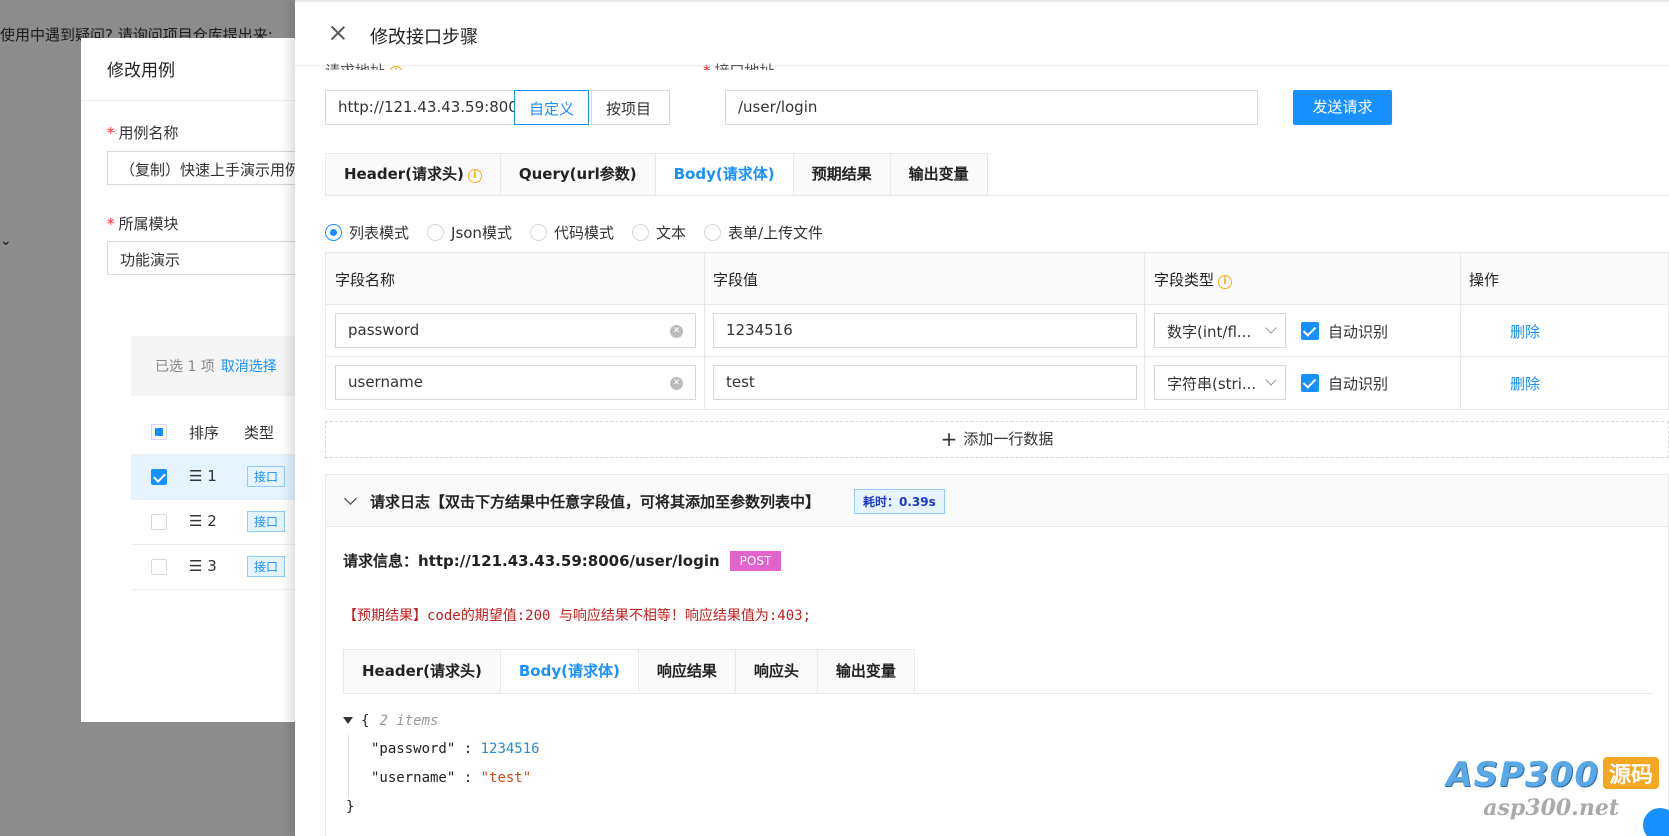 This screenshot has width=1669, height=836. What do you see at coordinates (577, 616) in the screenshot?
I see `expect-result-message: 【预期结果】code的期望值:200 与响应结果不相等！响应结果值为:403;` at bounding box center [577, 616].